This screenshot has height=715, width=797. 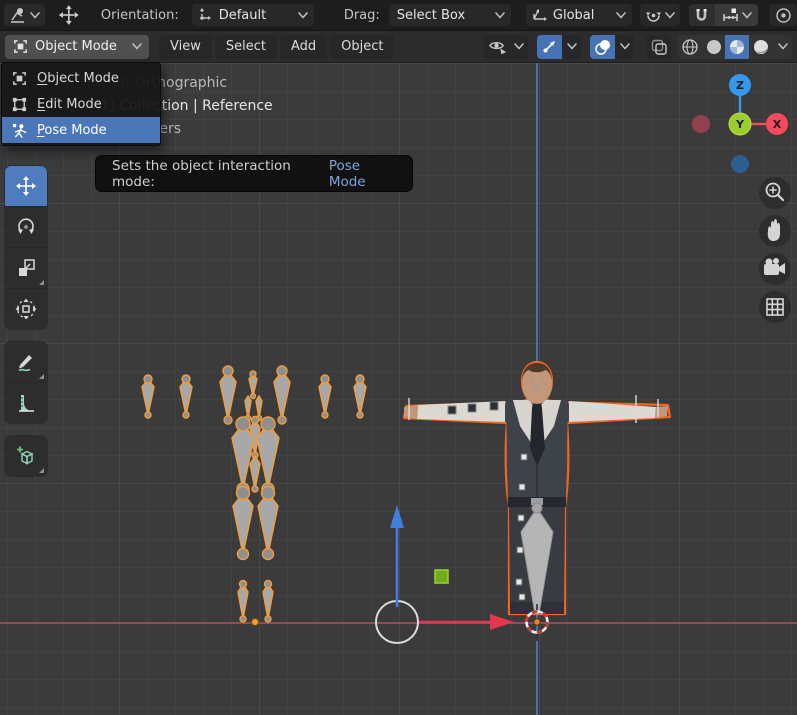 I want to click on tool-measure, so click(x=26, y=402).